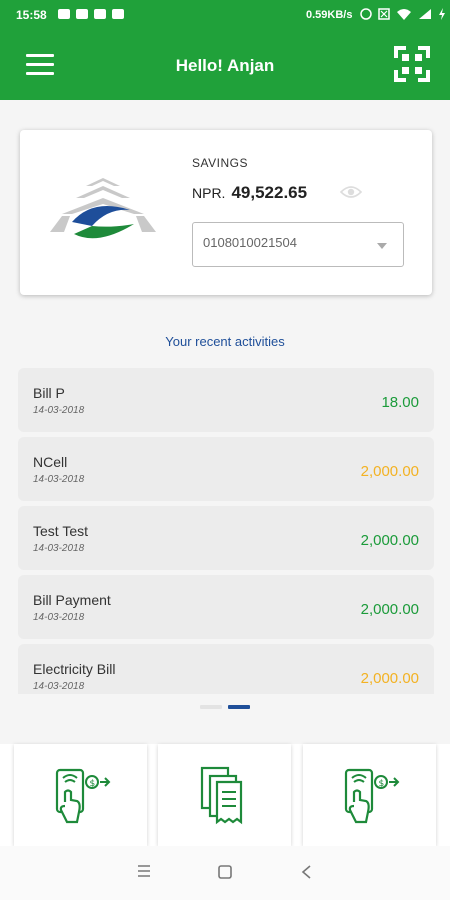 This screenshot has height=900, width=450. Describe the element at coordinates (50, 462) in the screenshot. I see `activity-name: NCell` at that location.